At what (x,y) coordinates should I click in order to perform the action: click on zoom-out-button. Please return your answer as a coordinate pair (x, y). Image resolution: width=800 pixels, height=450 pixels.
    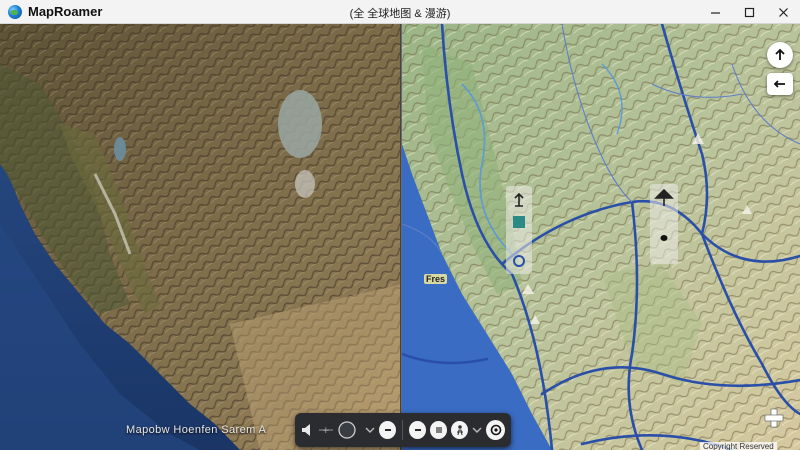
    Looking at the image, I should click on (388, 430).